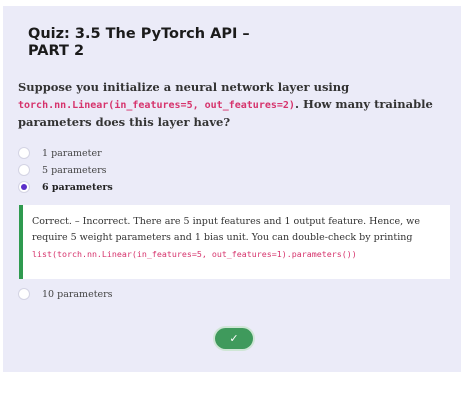 This screenshot has height=411, width=474. Describe the element at coordinates (72, 153) in the screenshot. I see `option-label: 1 parameter` at that location.